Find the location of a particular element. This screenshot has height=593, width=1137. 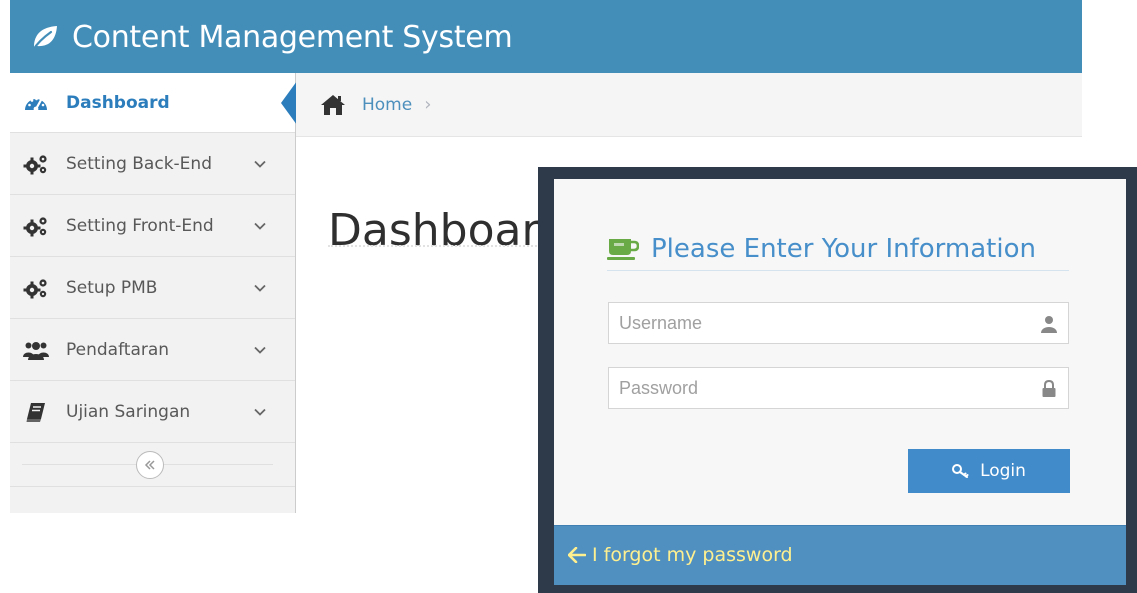

sidebar-item-pendaftaran: Pendaftaran is located at coordinates (152, 350).